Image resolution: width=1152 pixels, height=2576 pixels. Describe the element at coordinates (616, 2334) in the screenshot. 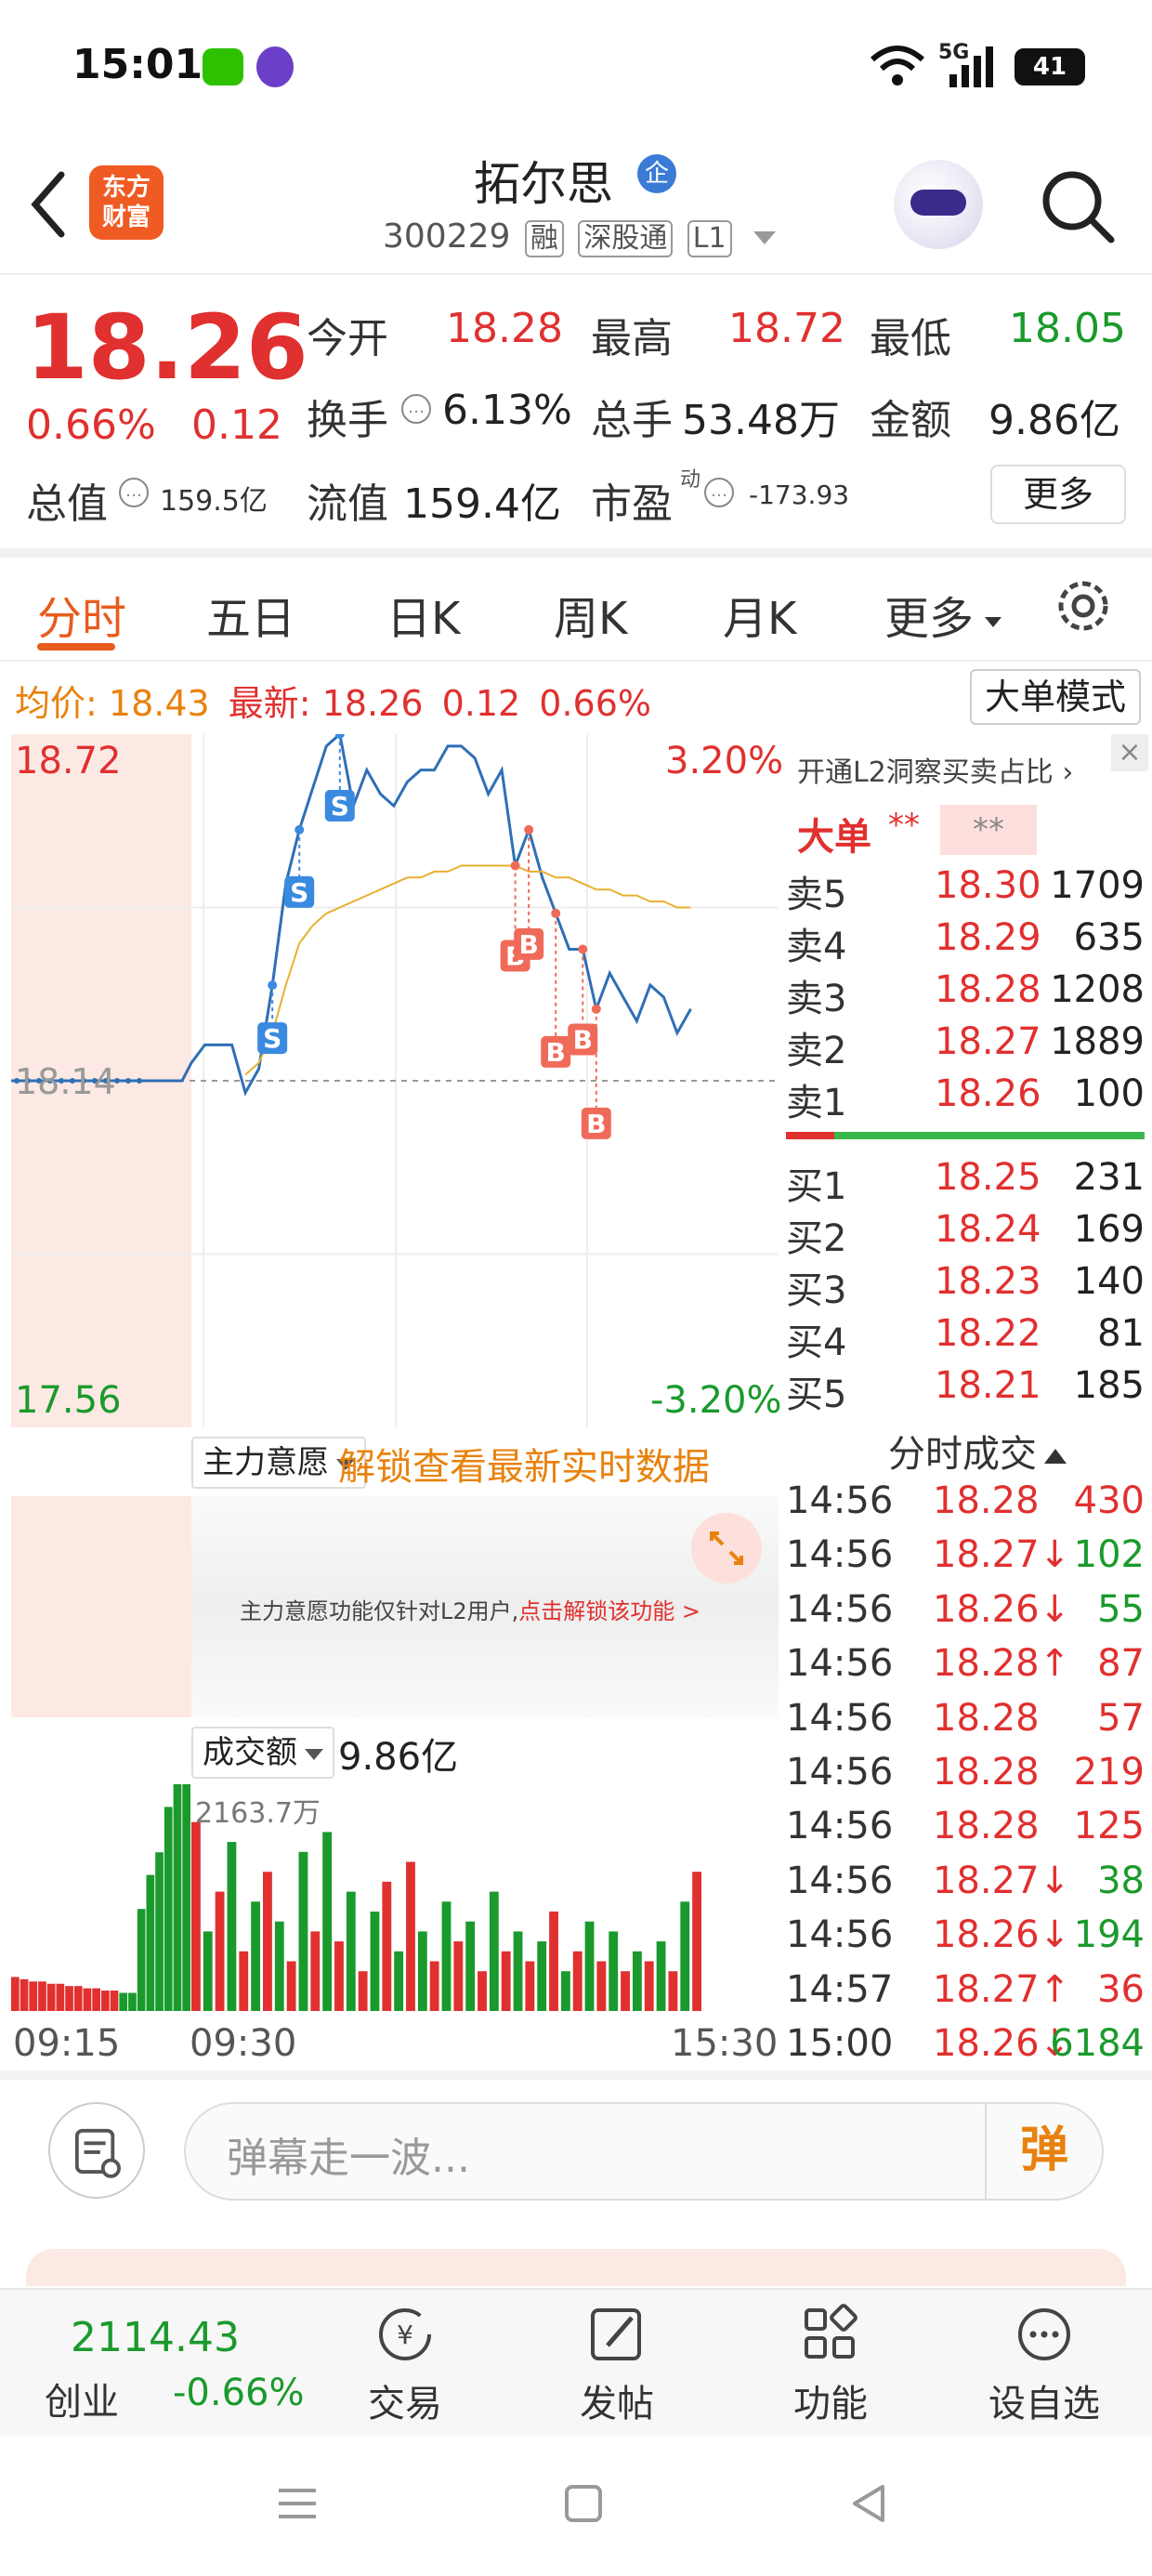

I see `edit-icon` at that location.